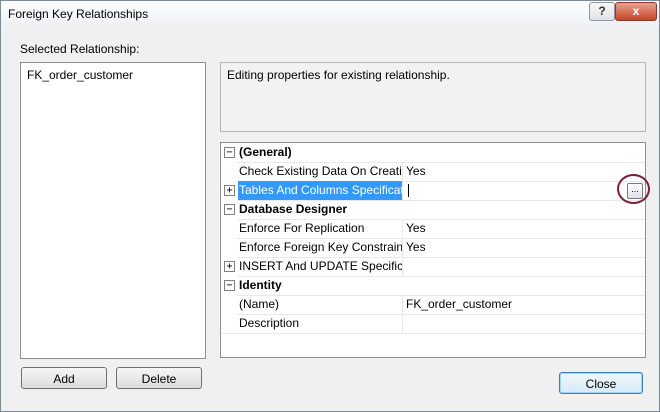  Describe the element at coordinates (433, 267) in the screenshot. I see `property-row-insert-update-spec: + INSERT And UPDATE Specification` at that location.